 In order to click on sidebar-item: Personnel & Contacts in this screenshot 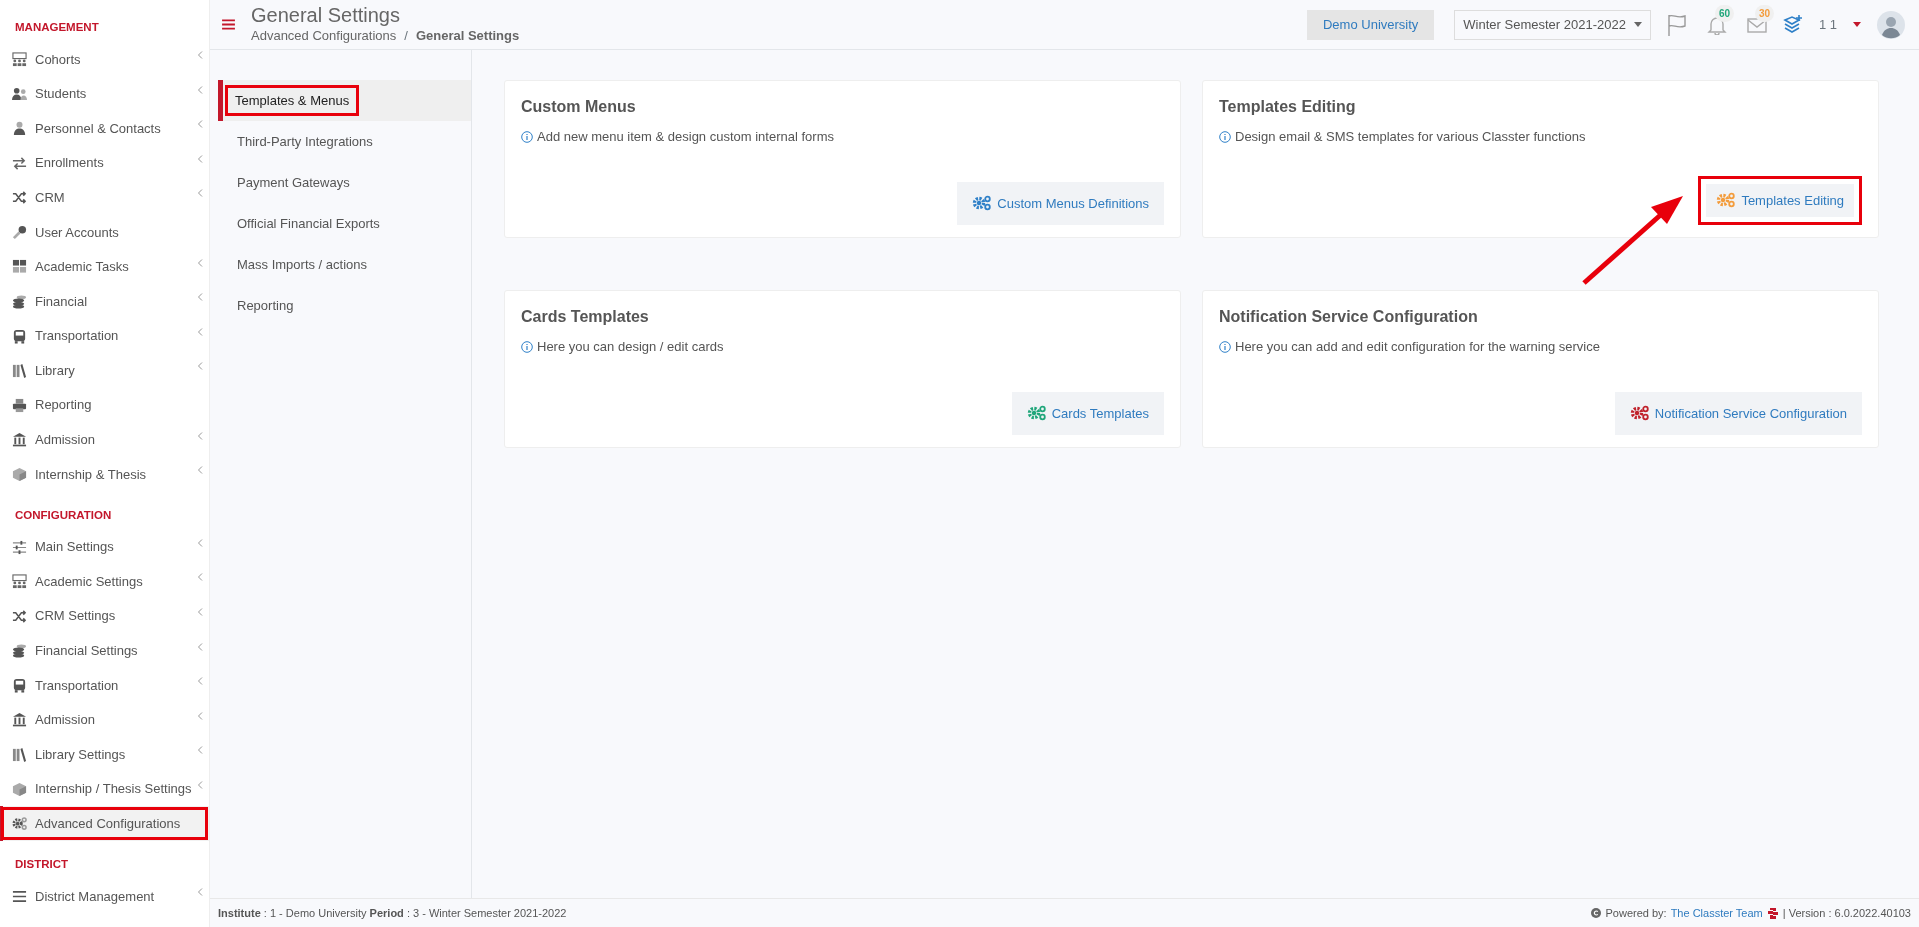, I will do `click(104, 128)`.